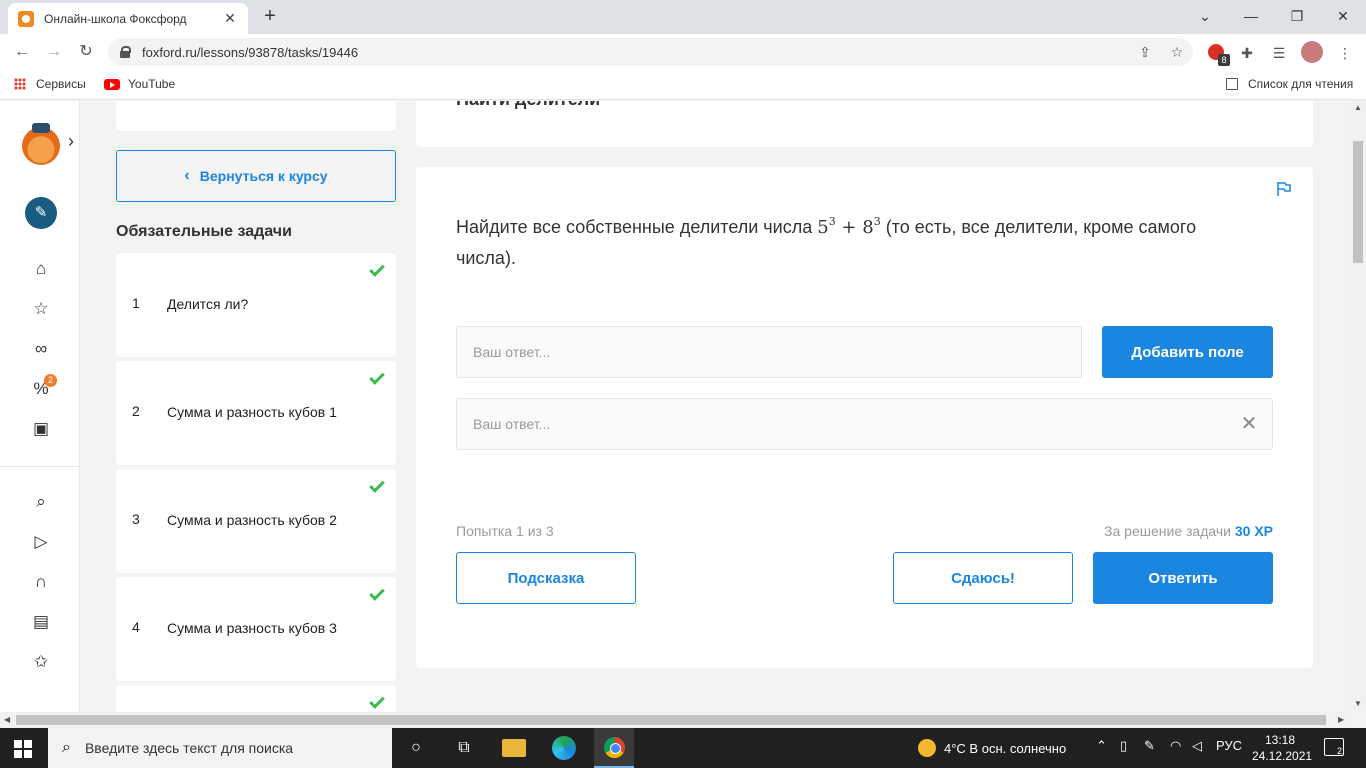  What do you see at coordinates (868, 227) in the screenshot?
I see `math-base-b: 8` at bounding box center [868, 227].